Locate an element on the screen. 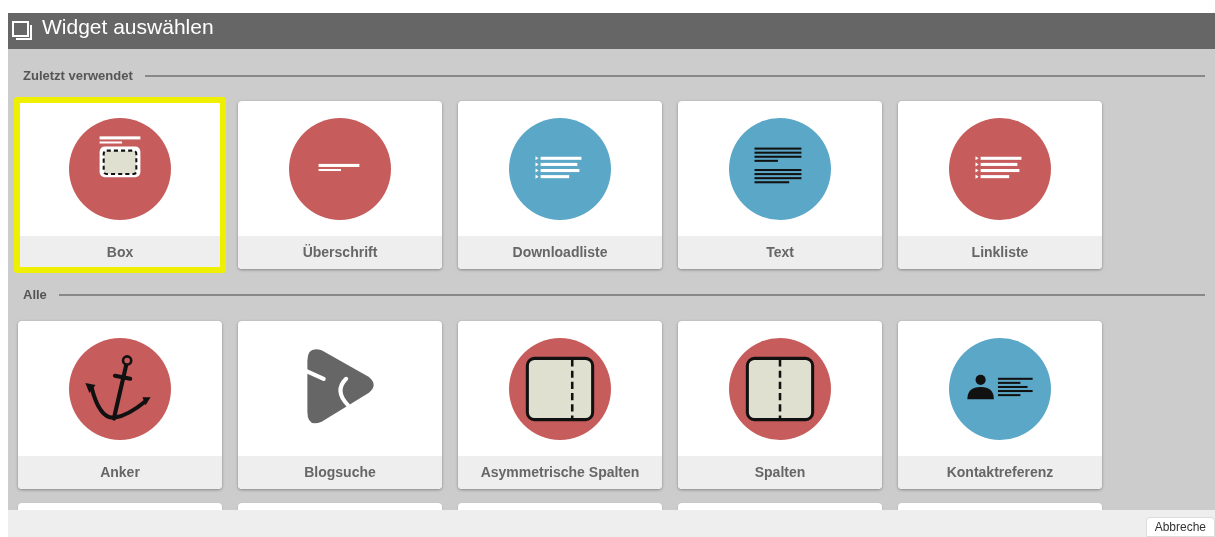 The image size is (1215, 537). widget-card: Text is located at coordinates (780, 185).